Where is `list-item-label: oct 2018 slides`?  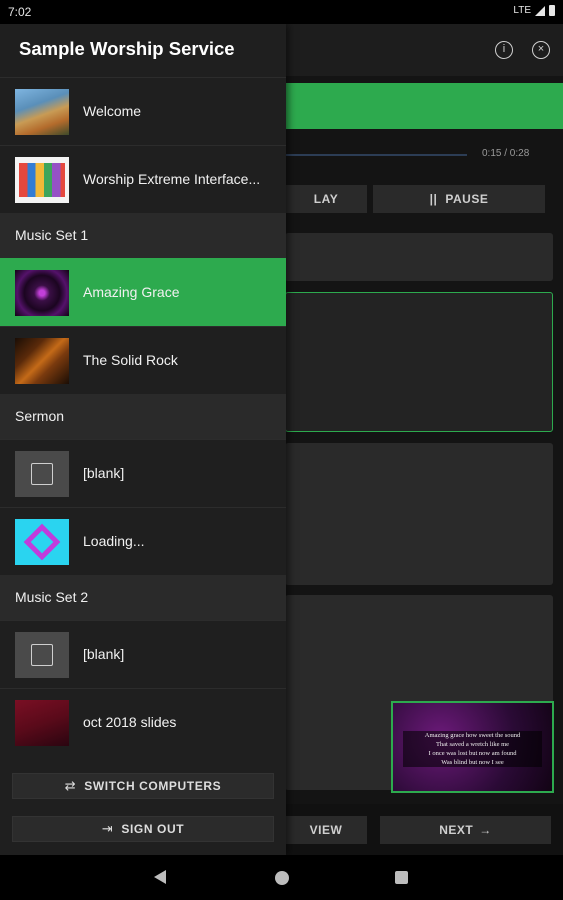
list-item-label: oct 2018 slides is located at coordinates (130, 722).